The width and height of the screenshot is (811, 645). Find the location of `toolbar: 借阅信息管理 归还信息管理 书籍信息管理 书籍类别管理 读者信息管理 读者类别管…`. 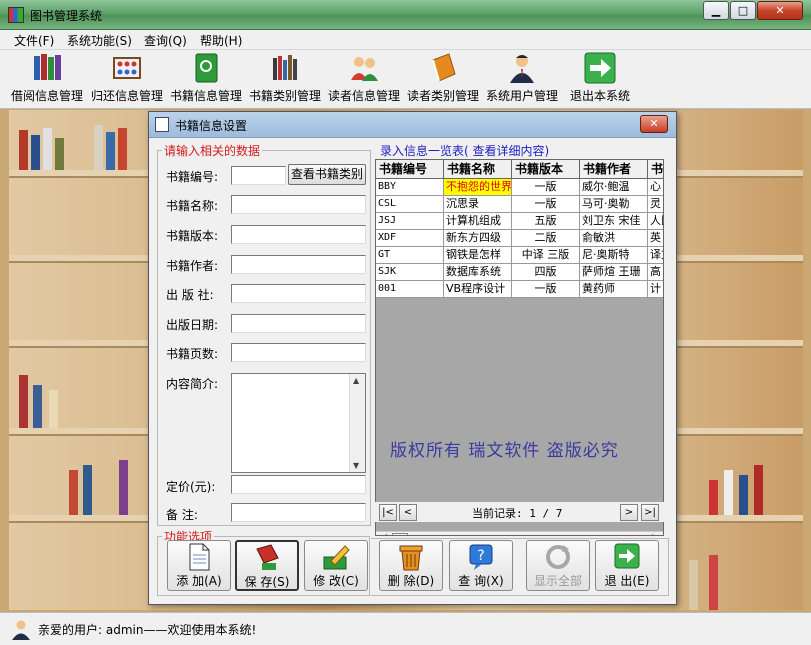

toolbar: 借阅信息管理 归还信息管理 书籍信息管理 书籍类别管理 读者信息管理 读者类别管… is located at coordinates (405, 79).